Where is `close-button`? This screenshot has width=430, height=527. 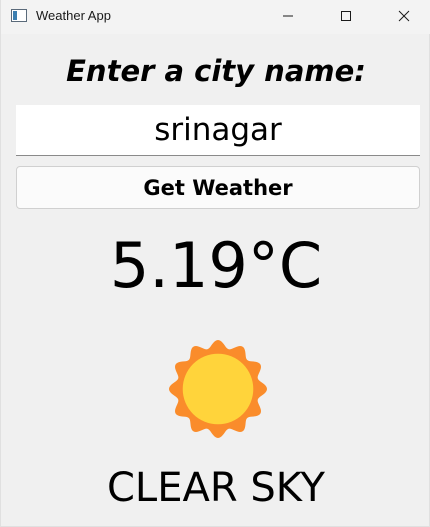 close-button is located at coordinates (404, 16).